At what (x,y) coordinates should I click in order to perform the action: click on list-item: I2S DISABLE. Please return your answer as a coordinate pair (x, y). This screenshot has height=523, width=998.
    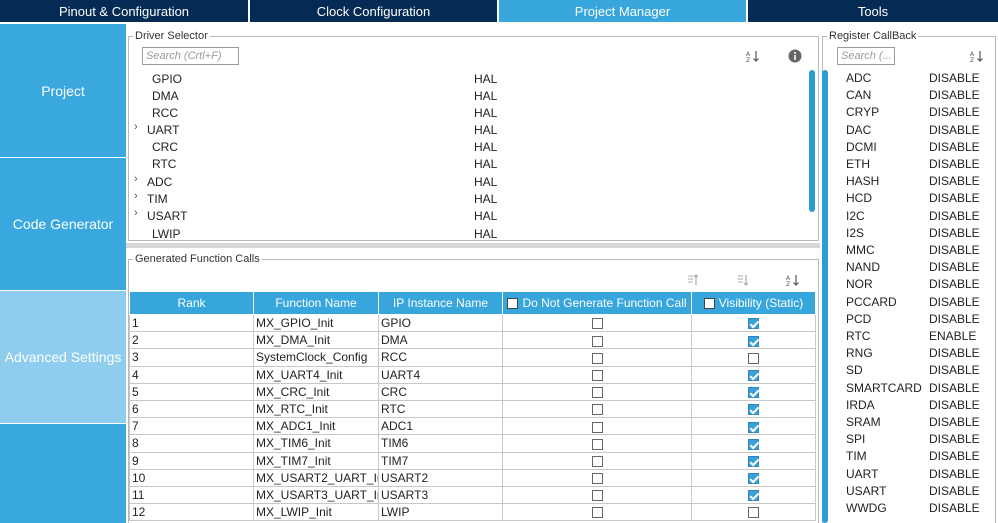
    Looking at the image, I should click on (916, 233).